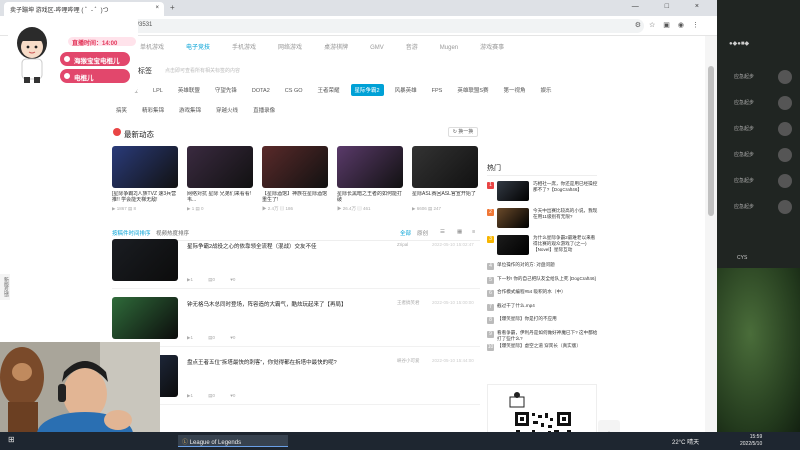 The width and height of the screenshot is (800, 450). I want to click on address-bar: bilibili.com/v/game/esports/#/3531, so click(349, 26).